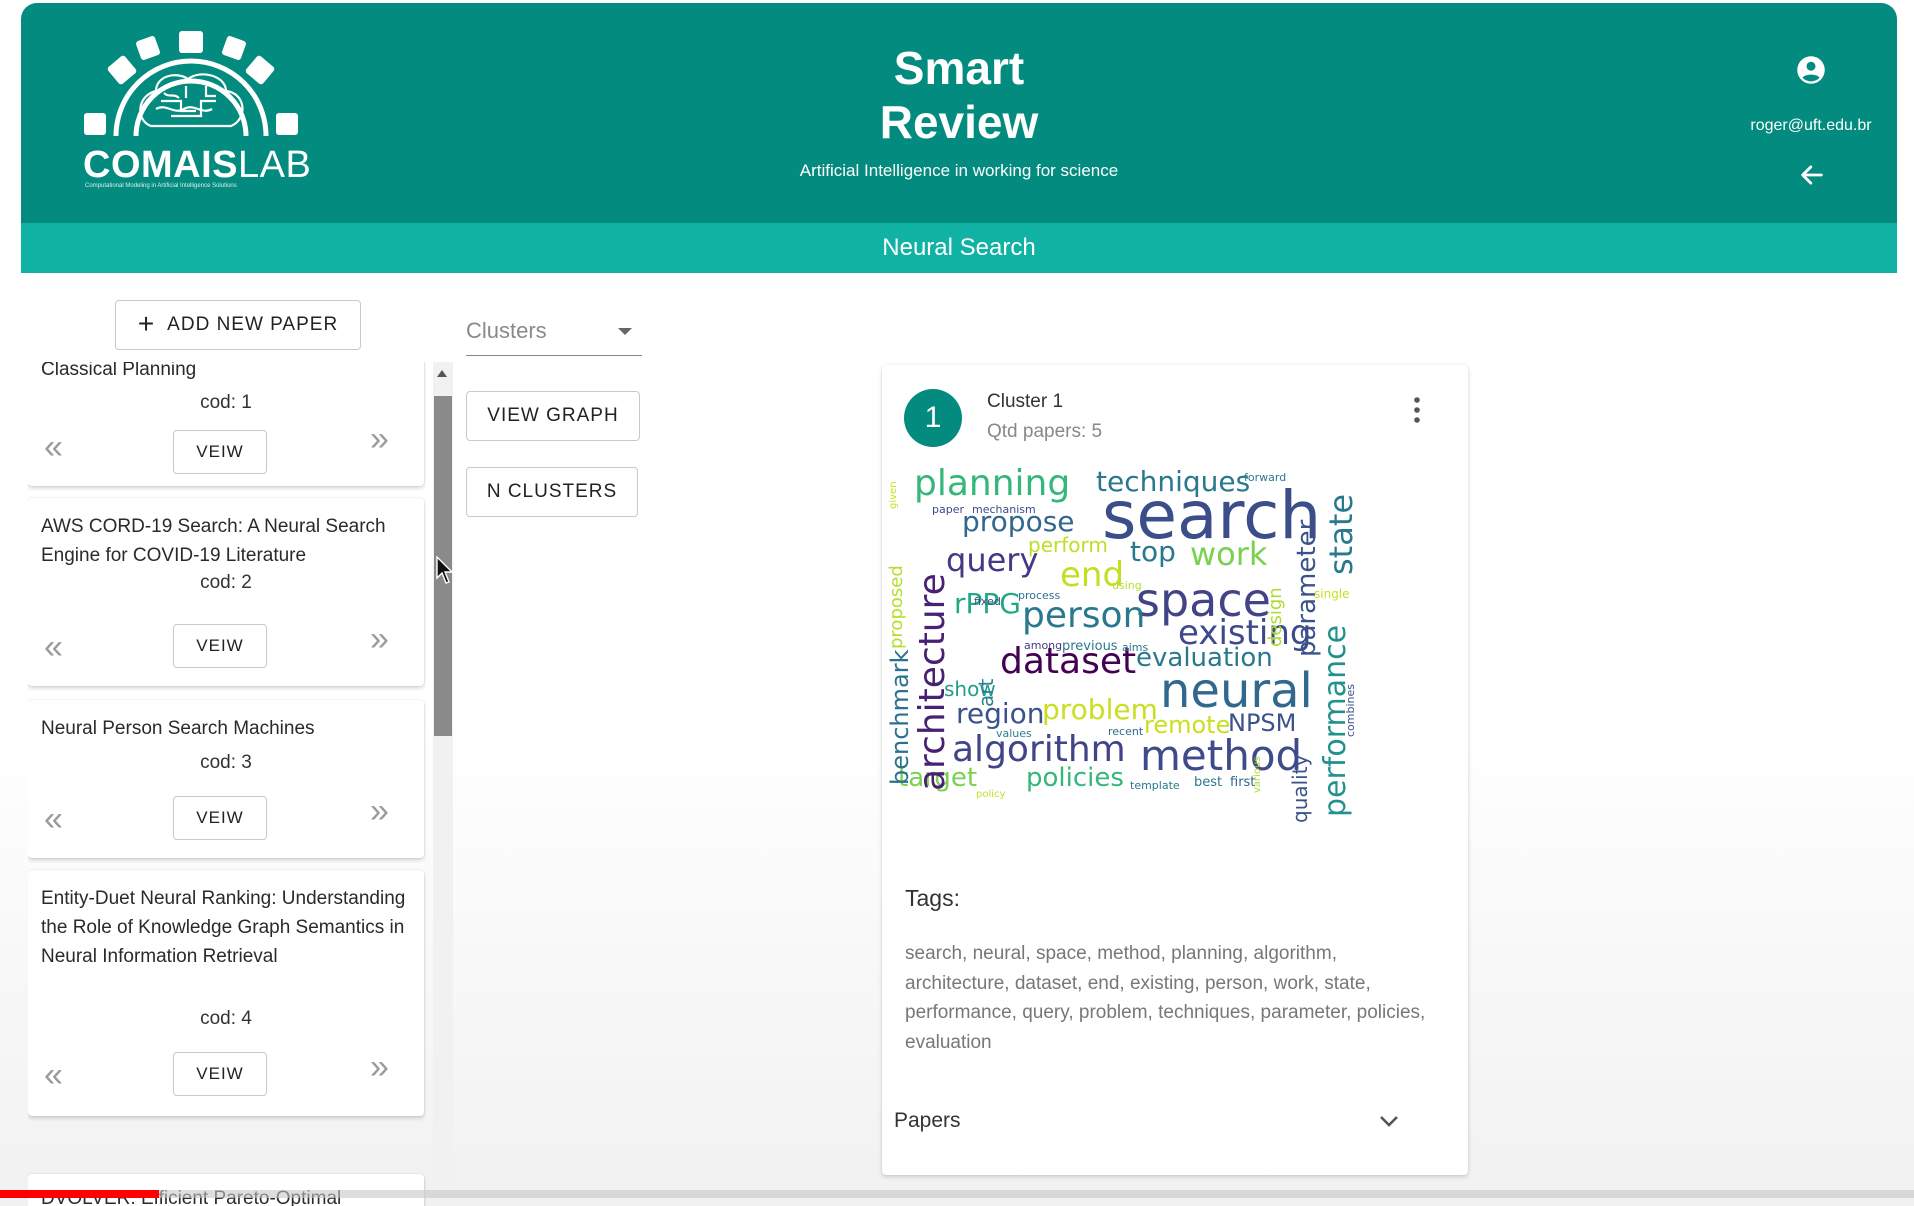 The width and height of the screenshot is (1914, 1206). What do you see at coordinates (1257, 774) in the screenshot?
I see `word-cloud-word: various` at bounding box center [1257, 774].